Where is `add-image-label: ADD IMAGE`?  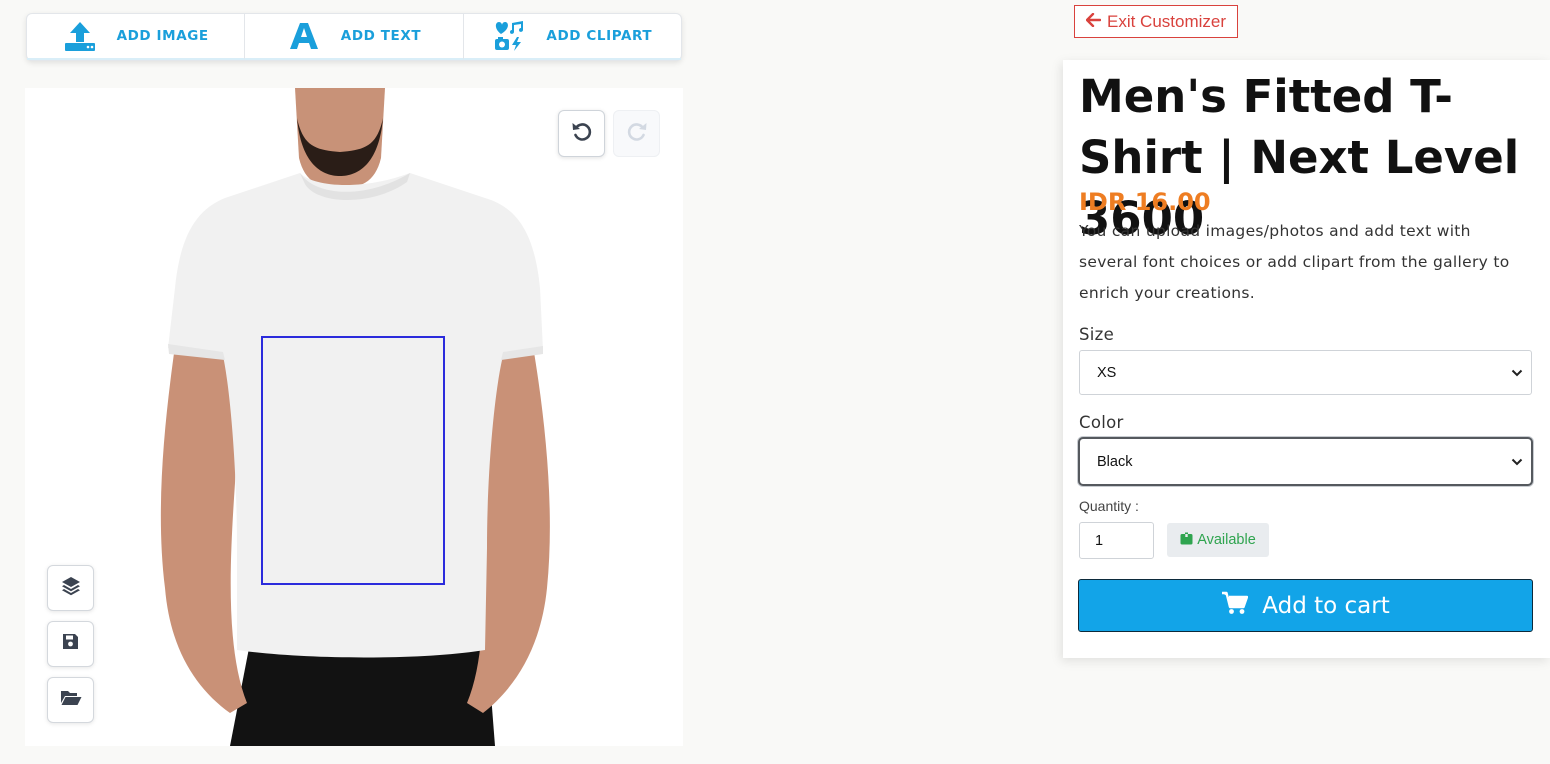
add-image-label: ADD IMAGE is located at coordinates (162, 36).